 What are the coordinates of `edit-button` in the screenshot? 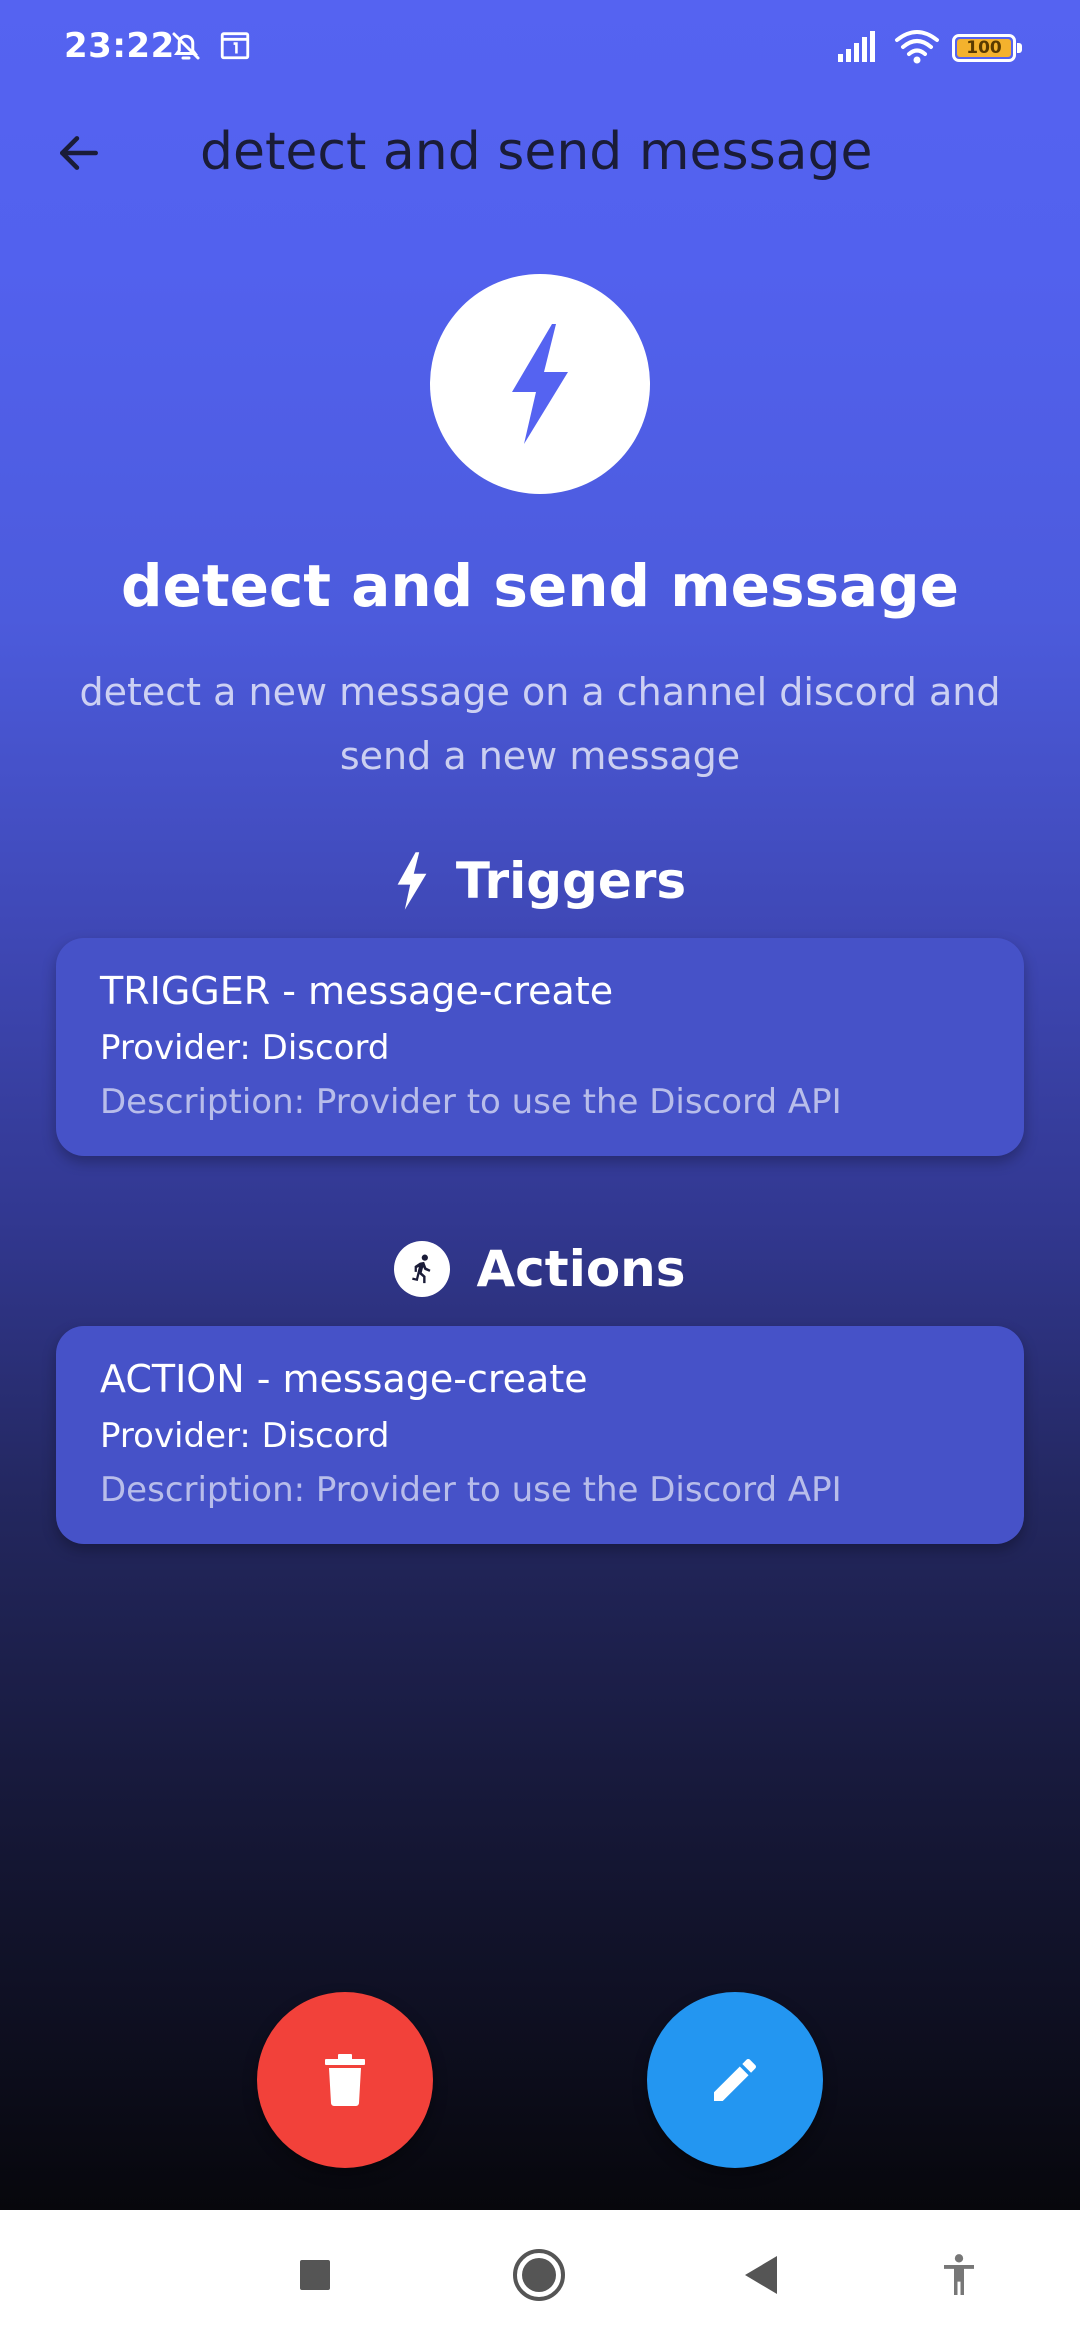 It's located at (735, 2080).